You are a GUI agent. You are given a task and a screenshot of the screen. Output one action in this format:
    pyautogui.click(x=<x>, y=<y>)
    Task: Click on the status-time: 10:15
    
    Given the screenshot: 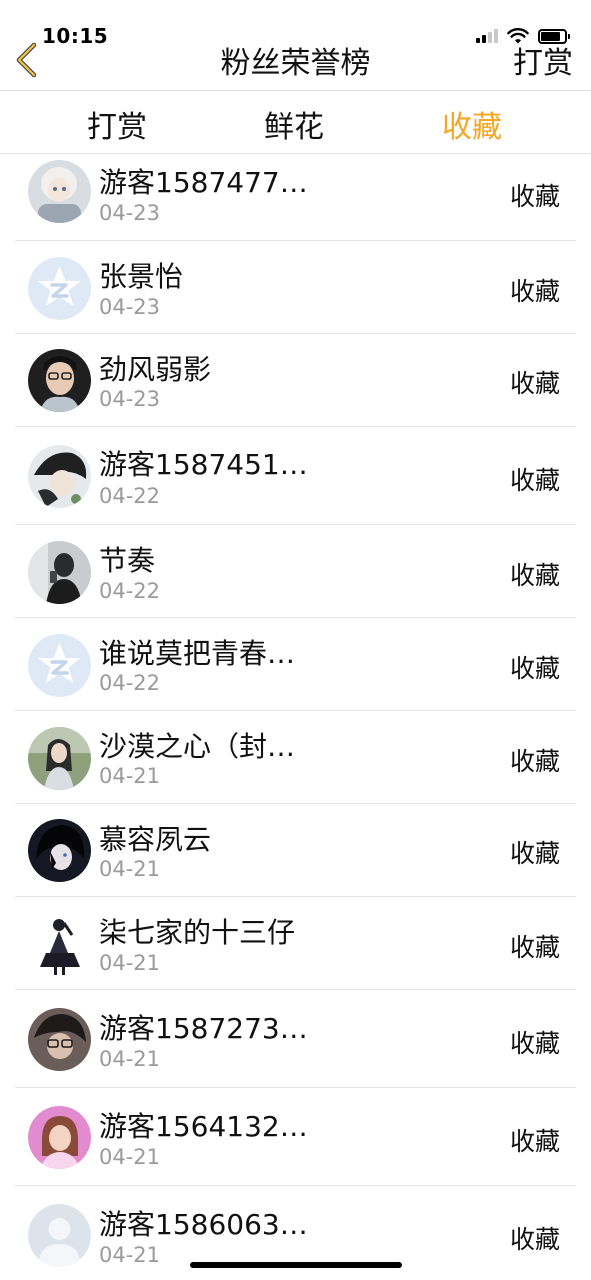 What is the action you would take?
    pyautogui.click(x=75, y=36)
    